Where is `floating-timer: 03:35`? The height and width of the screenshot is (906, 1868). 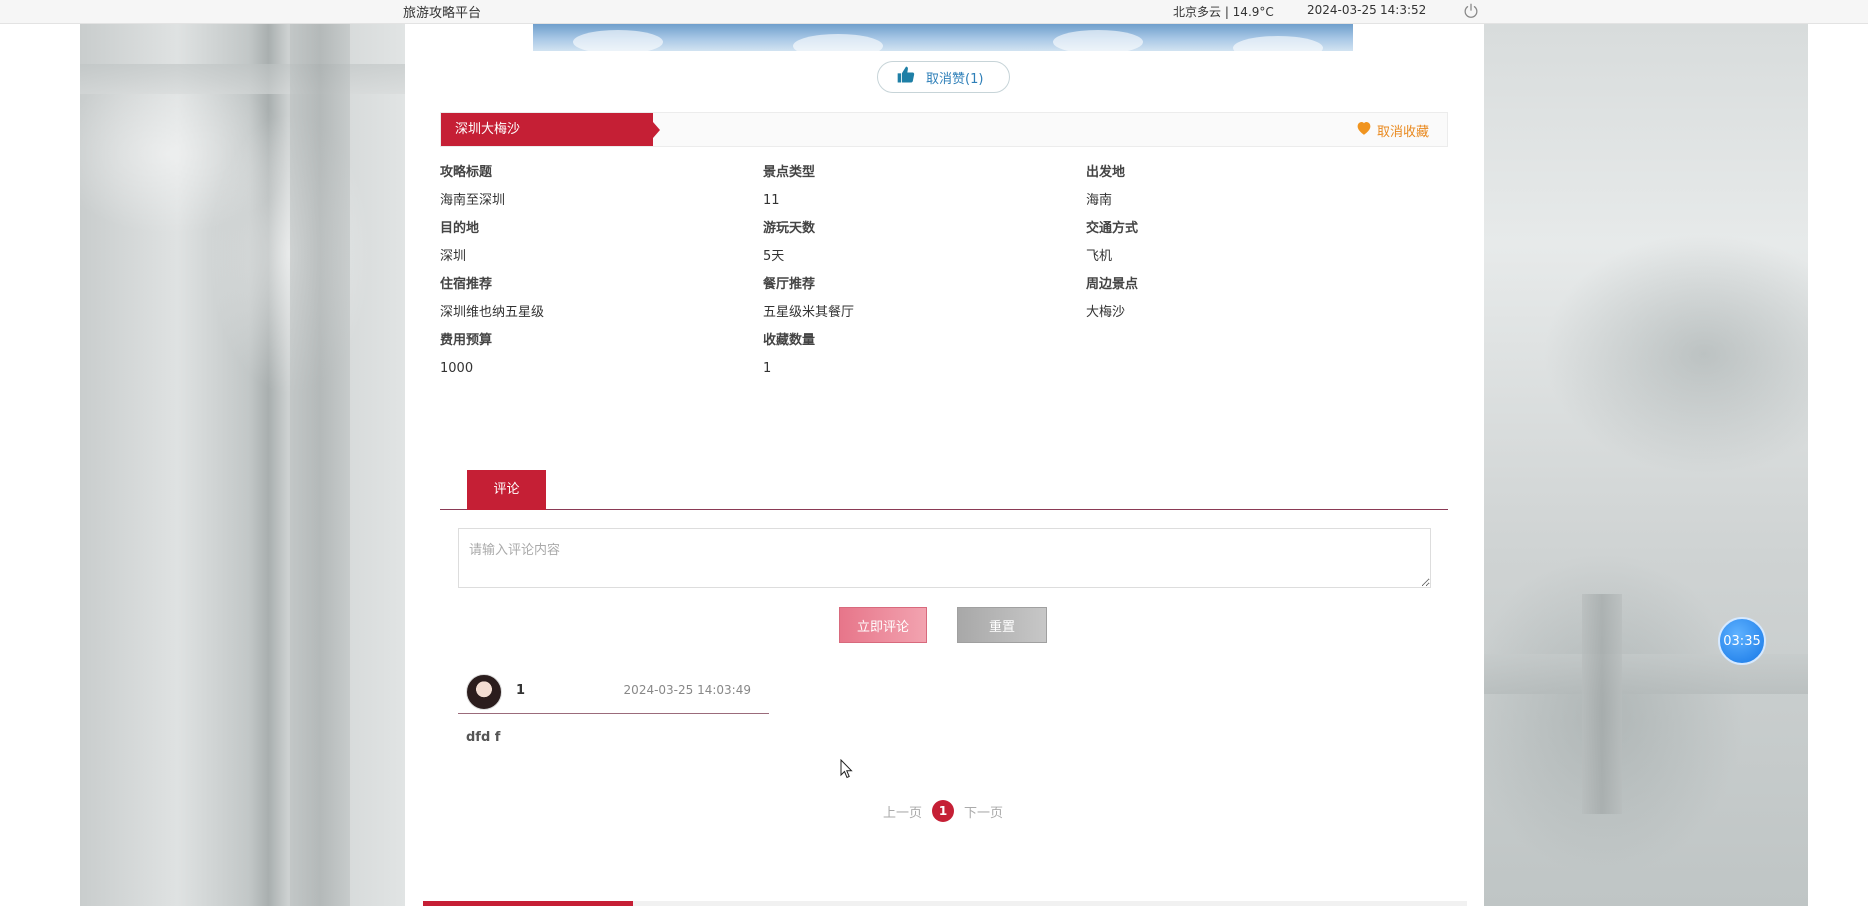 floating-timer: 03:35 is located at coordinates (1742, 641).